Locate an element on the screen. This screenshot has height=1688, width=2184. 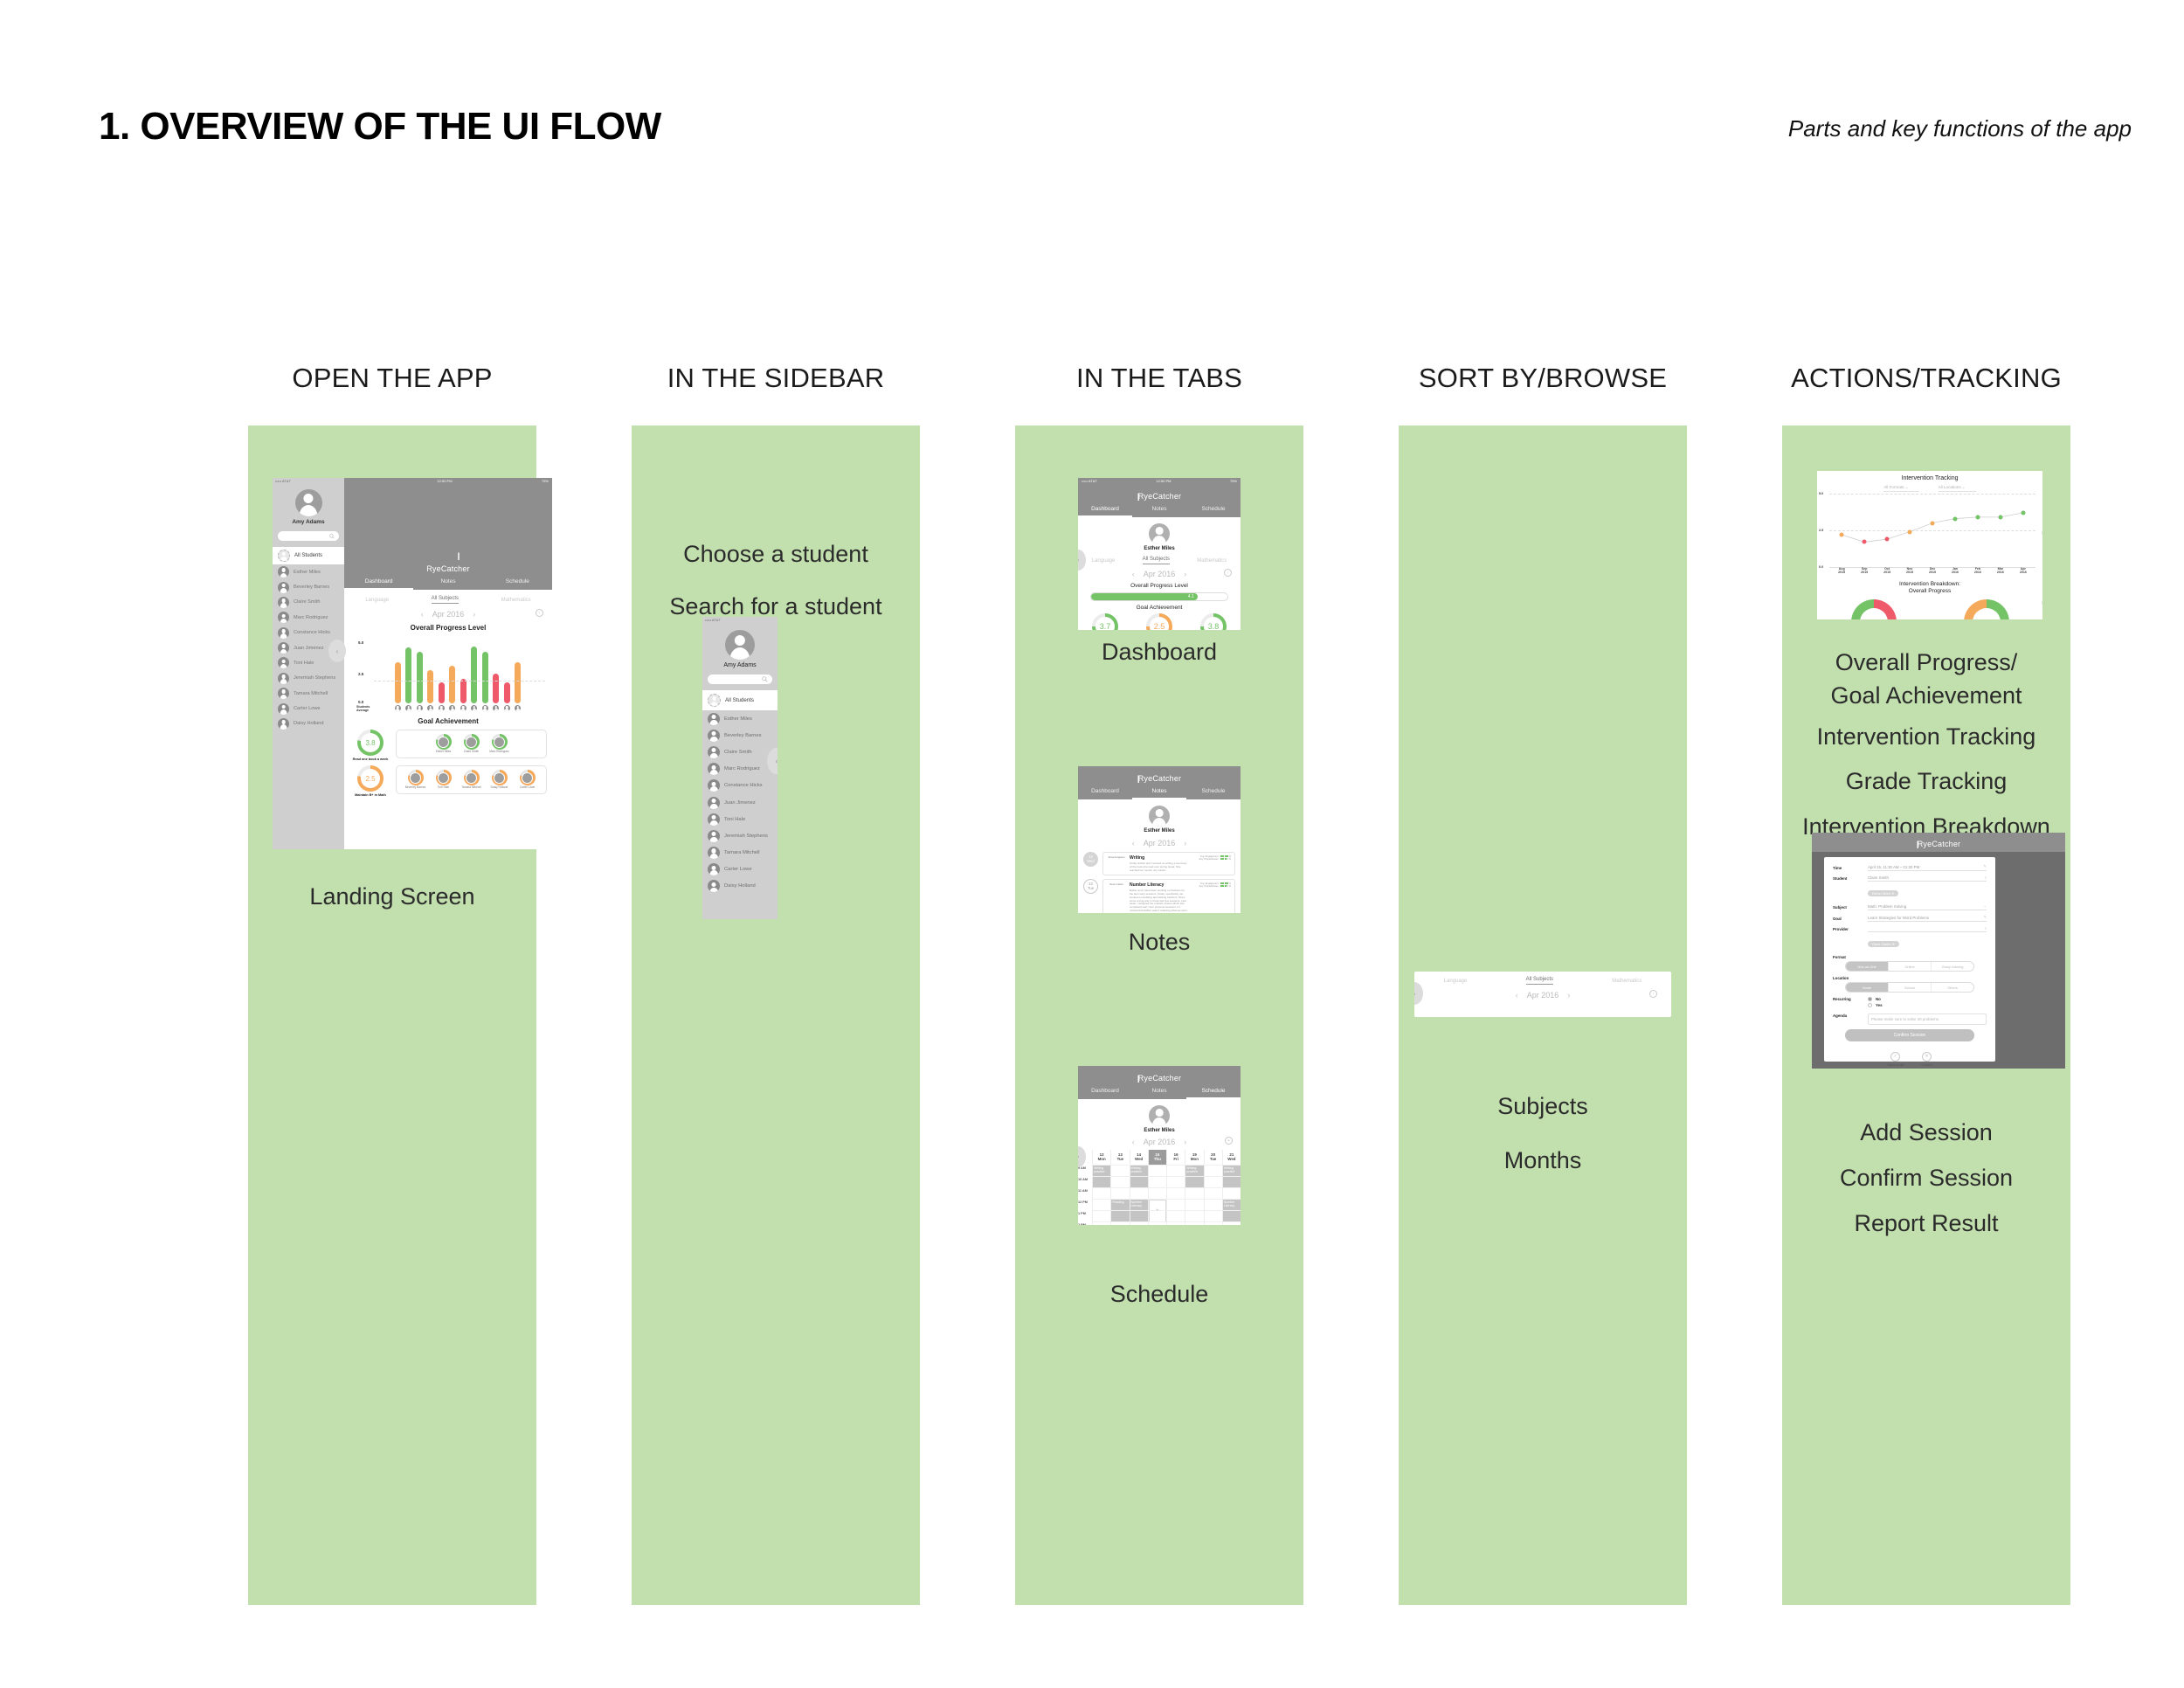
day-header: 21 Wed is located at coordinates (1232, 1157).